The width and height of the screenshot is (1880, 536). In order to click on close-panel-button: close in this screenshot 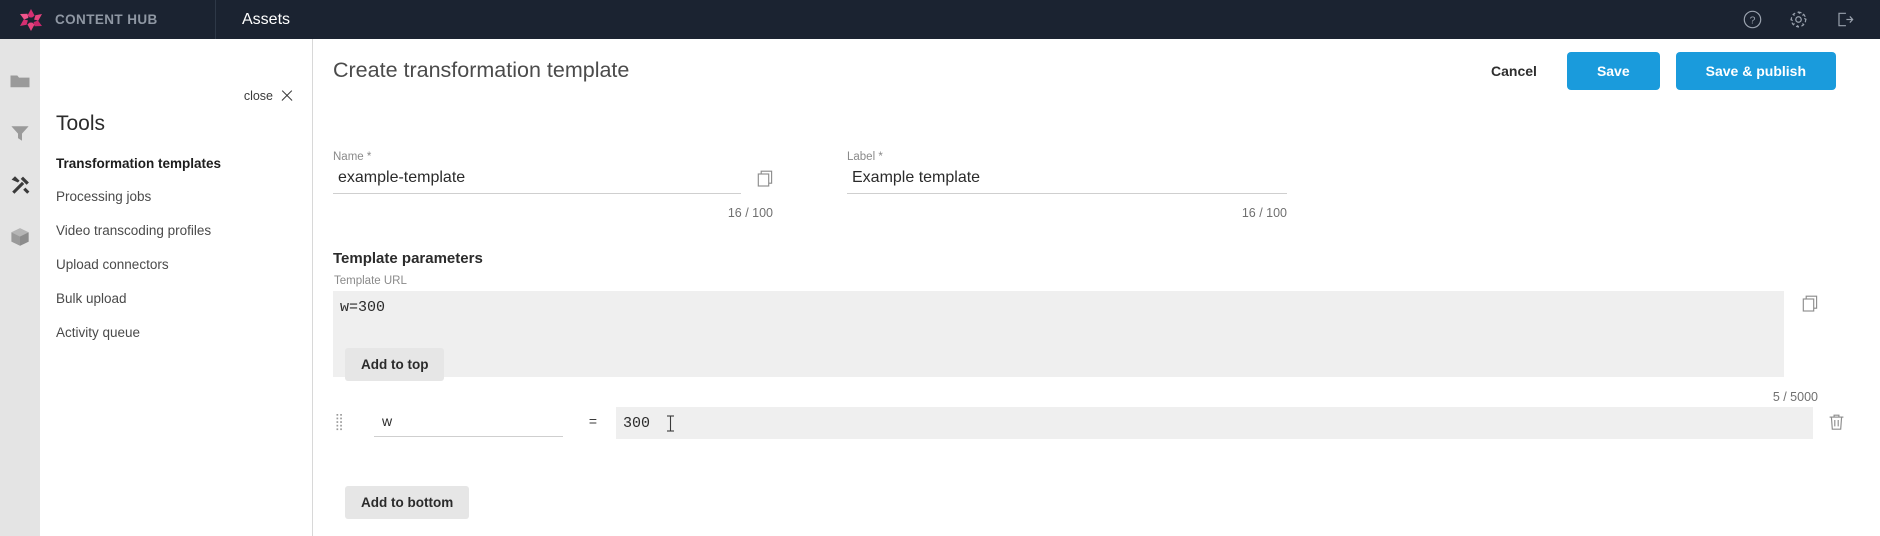, I will do `click(269, 96)`.